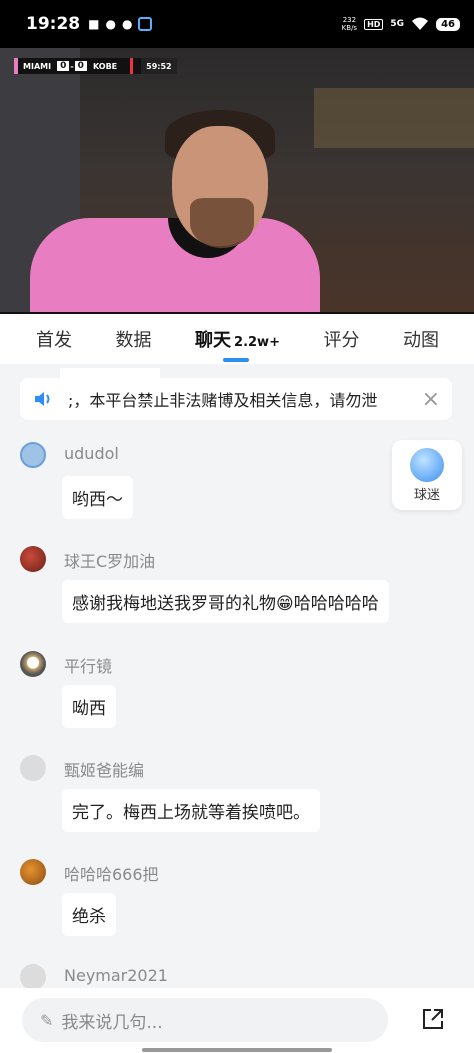 This screenshot has width=474, height=1053. Describe the element at coordinates (349, 24) in the screenshot. I see `network-speed: 232 KB/s` at that location.